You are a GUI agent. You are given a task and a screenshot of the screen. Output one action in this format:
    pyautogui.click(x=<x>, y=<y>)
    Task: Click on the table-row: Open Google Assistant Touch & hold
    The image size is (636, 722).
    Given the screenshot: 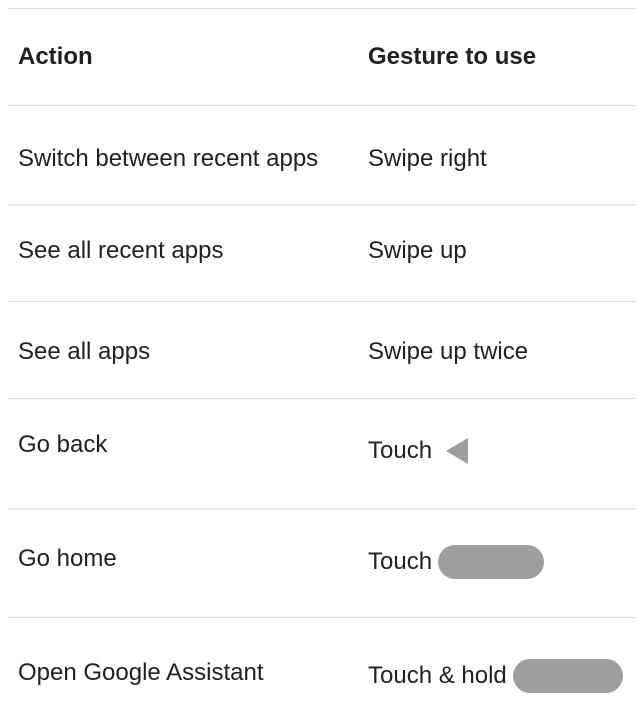 What is the action you would take?
    pyautogui.click(x=322, y=670)
    